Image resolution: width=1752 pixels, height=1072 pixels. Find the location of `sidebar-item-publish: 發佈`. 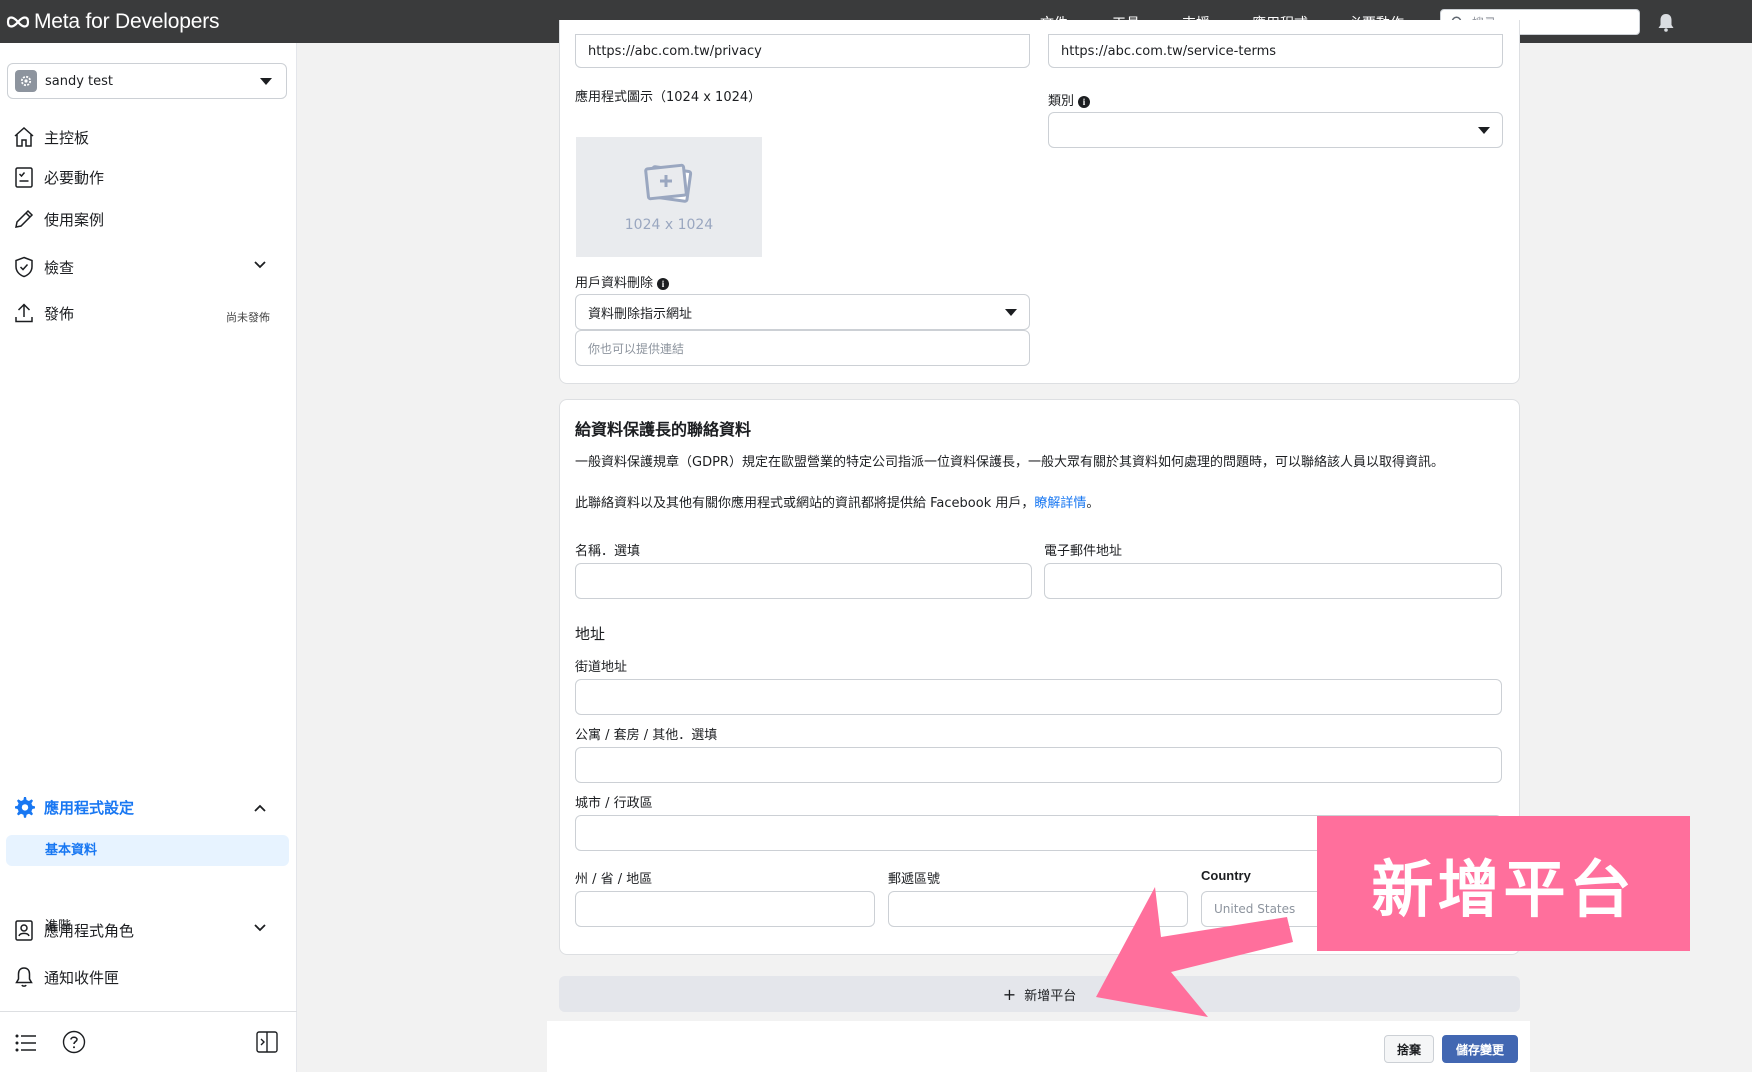

sidebar-item-publish: 發佈 is located at coordinates (43, 313).